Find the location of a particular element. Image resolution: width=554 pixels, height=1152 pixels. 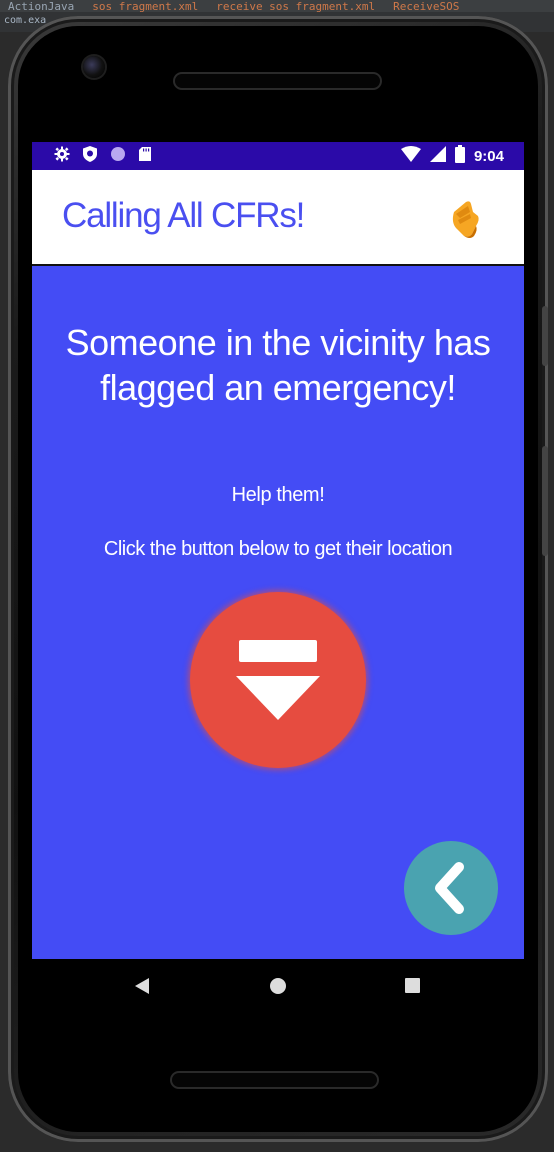

status-time: 9:04 is located at coordinates (488, 156).